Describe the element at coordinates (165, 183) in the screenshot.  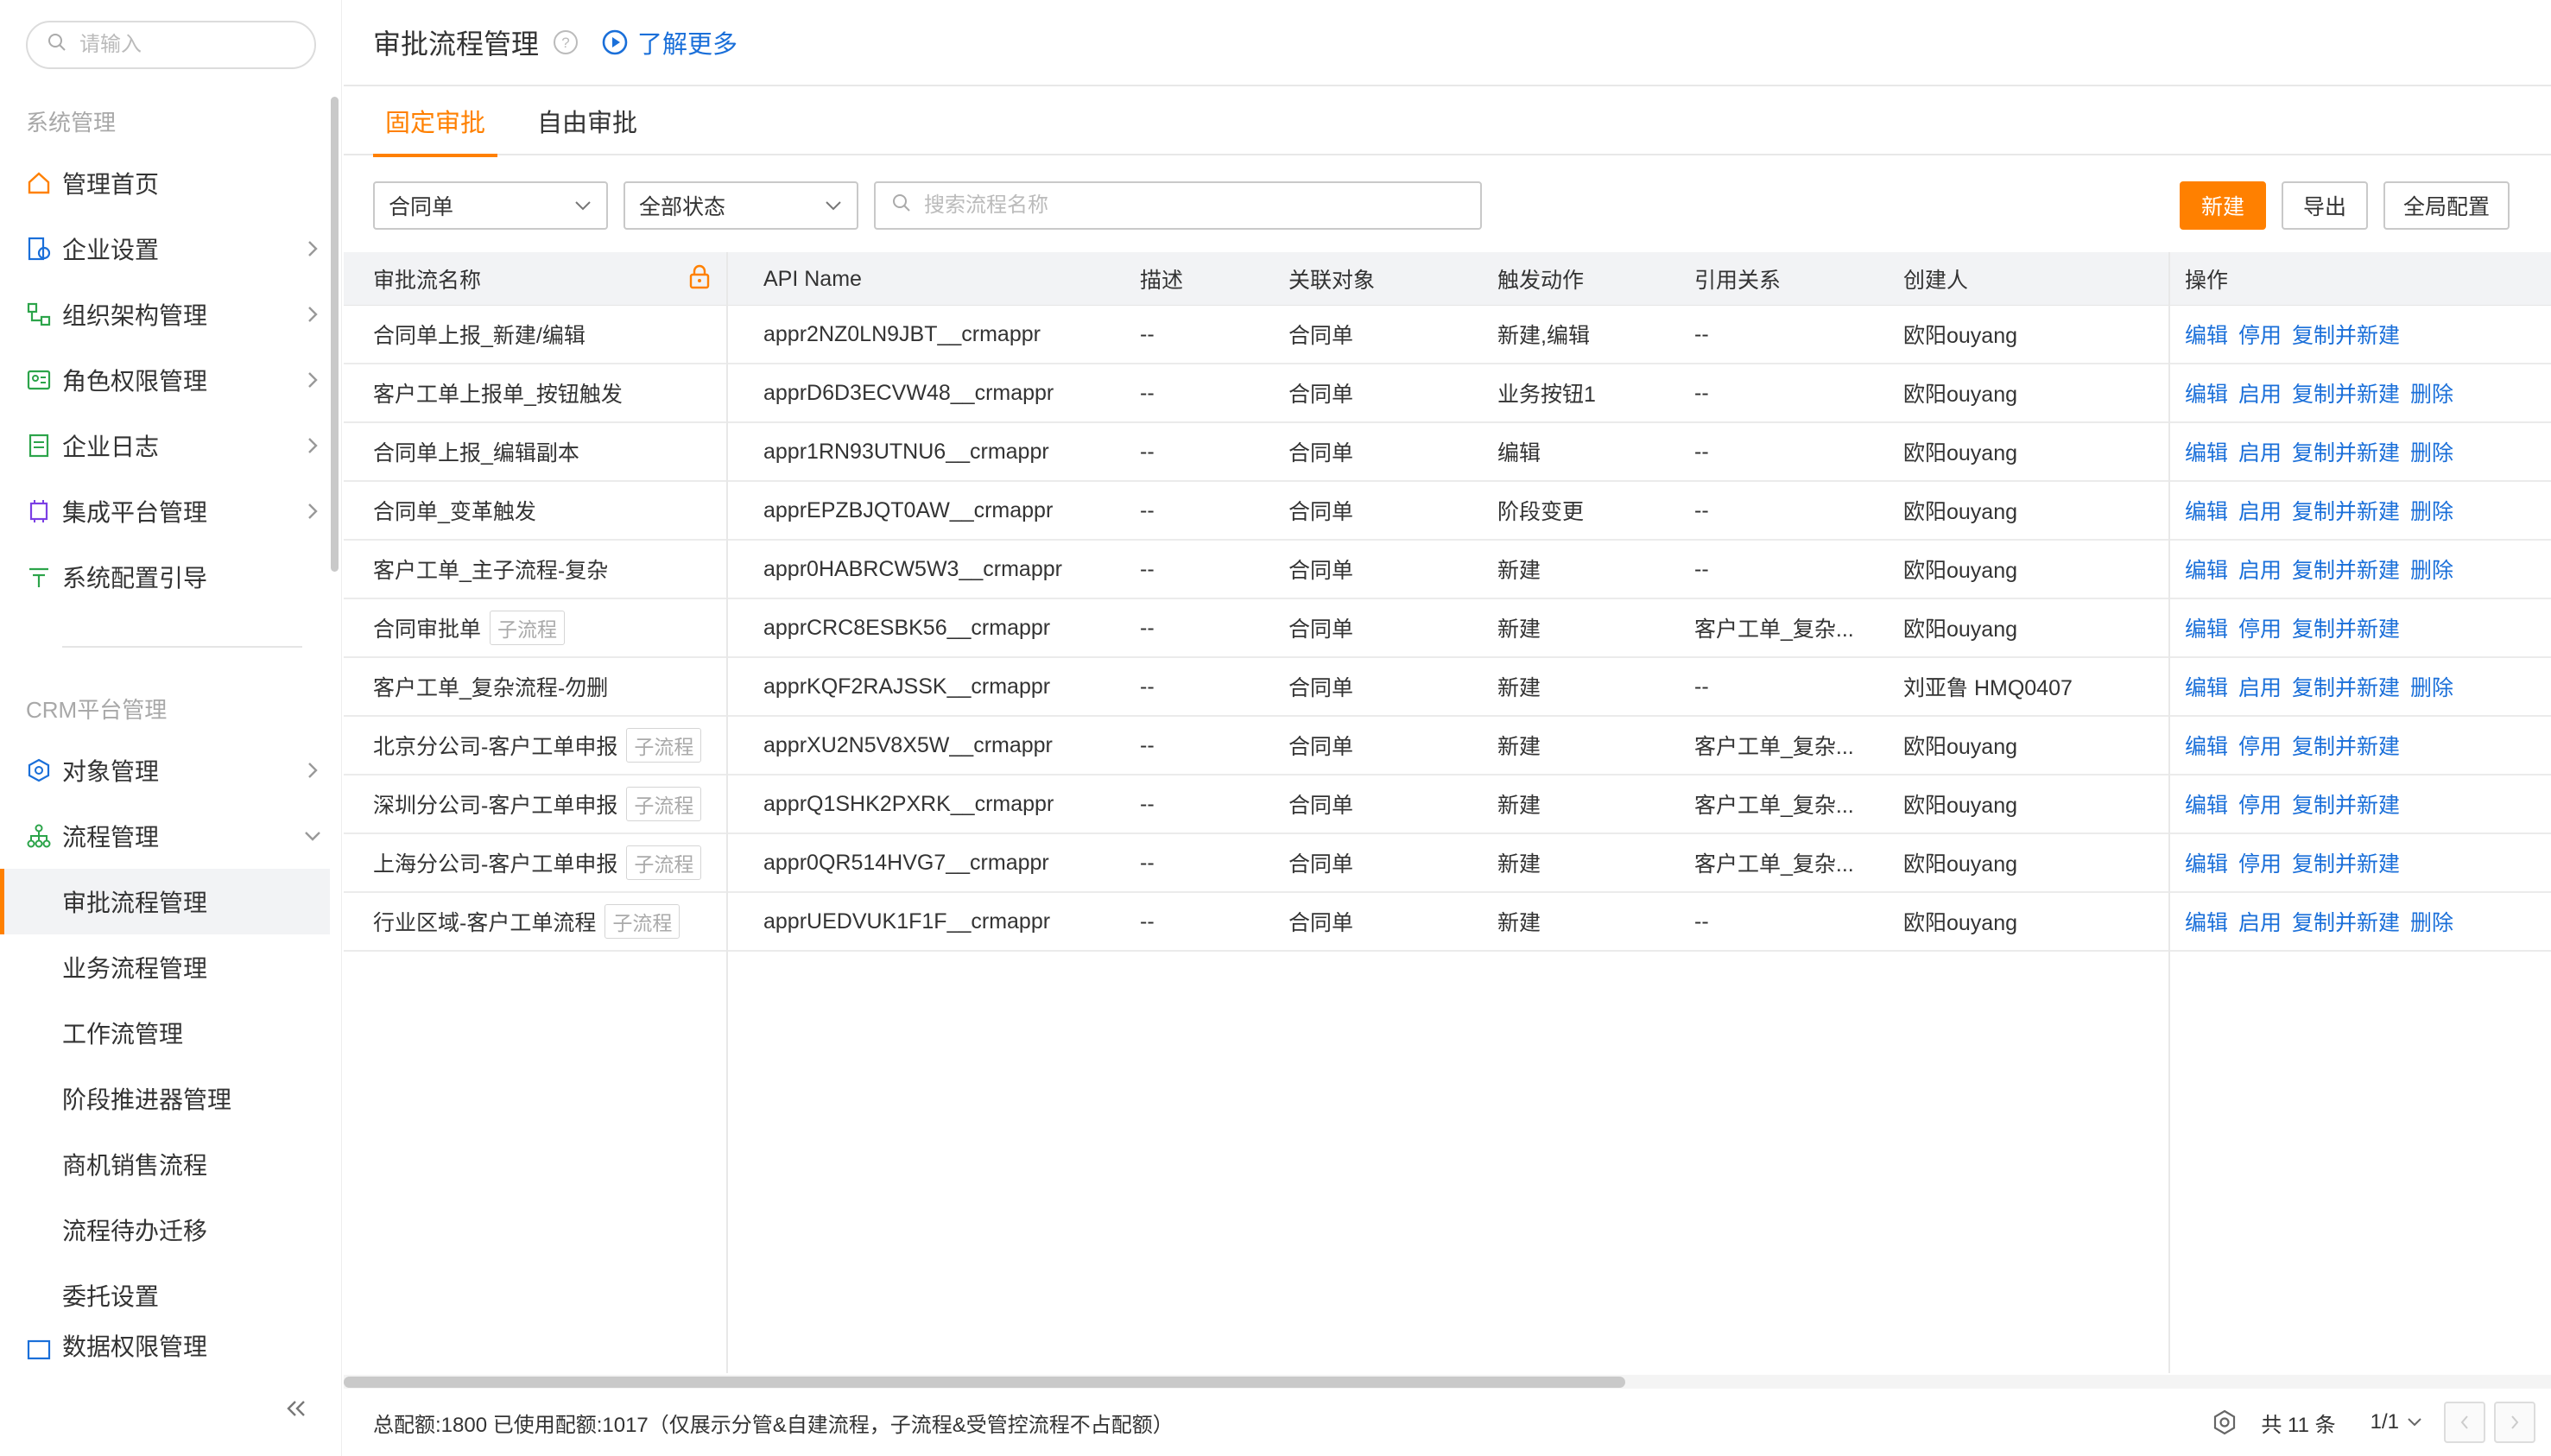
I see `sidebar-item-home: 管理首页` at that location.